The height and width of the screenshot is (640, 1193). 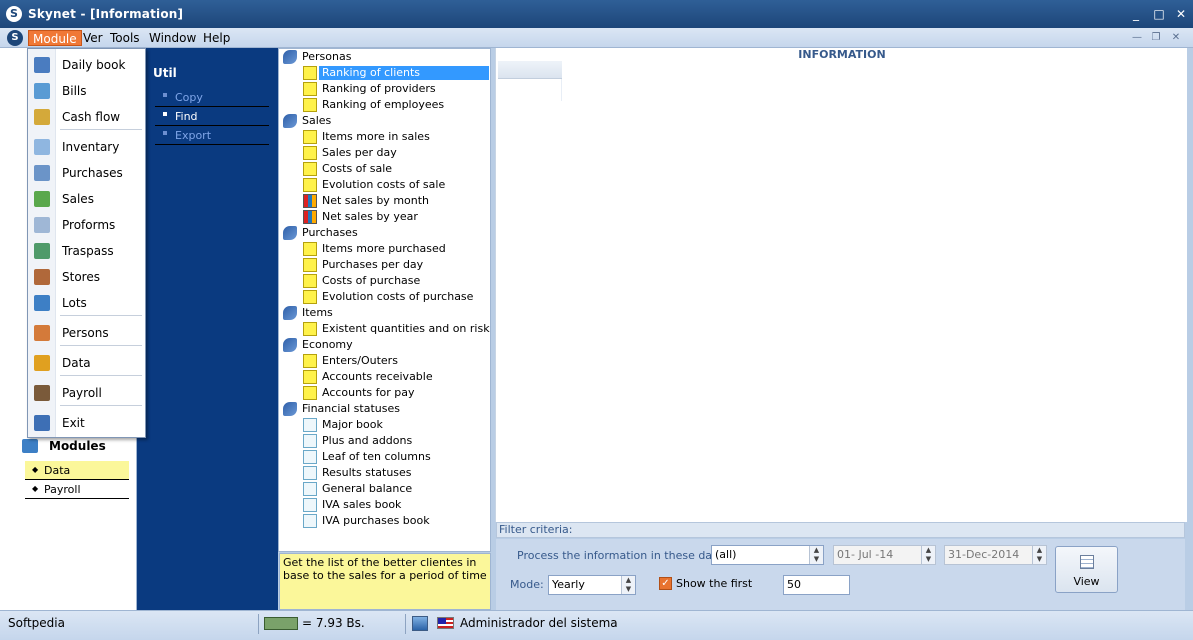 I want to click on dates-label: Process the information in these dates:, so click(x=625, y=555).